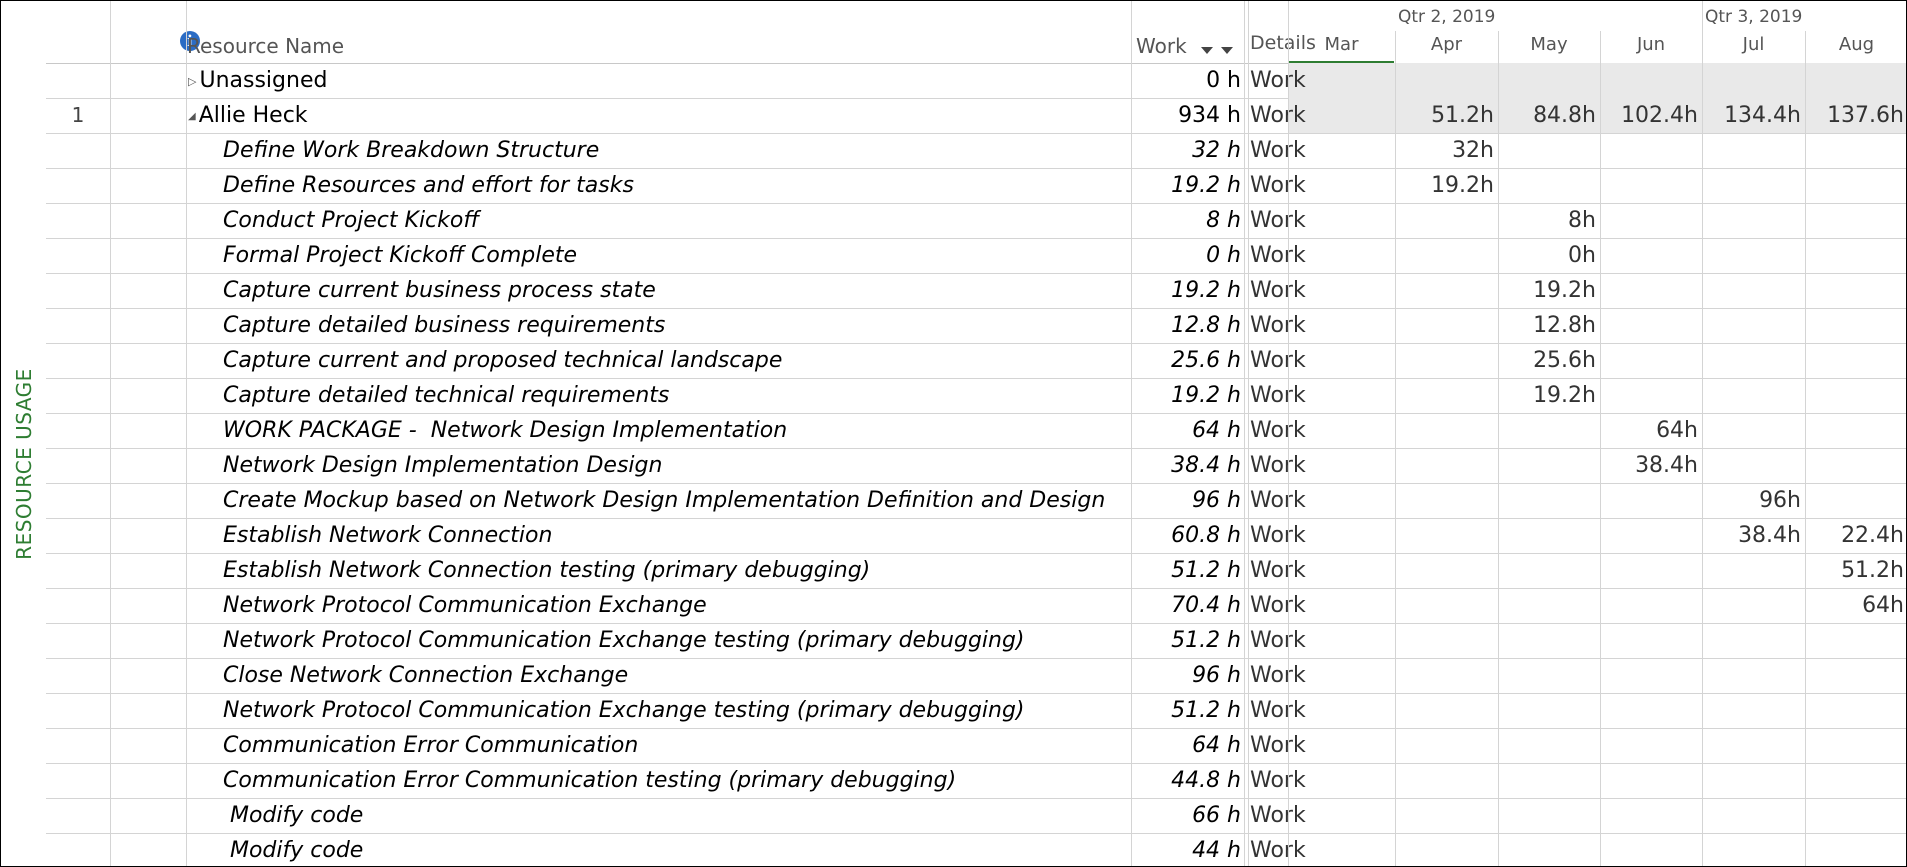 This screenshot has height=867, width=1907. What do you see at coordinates (1549, 360) in the screenshot?
I see `timescale-cell: 25.6h` at bounding box center [1549, 360].